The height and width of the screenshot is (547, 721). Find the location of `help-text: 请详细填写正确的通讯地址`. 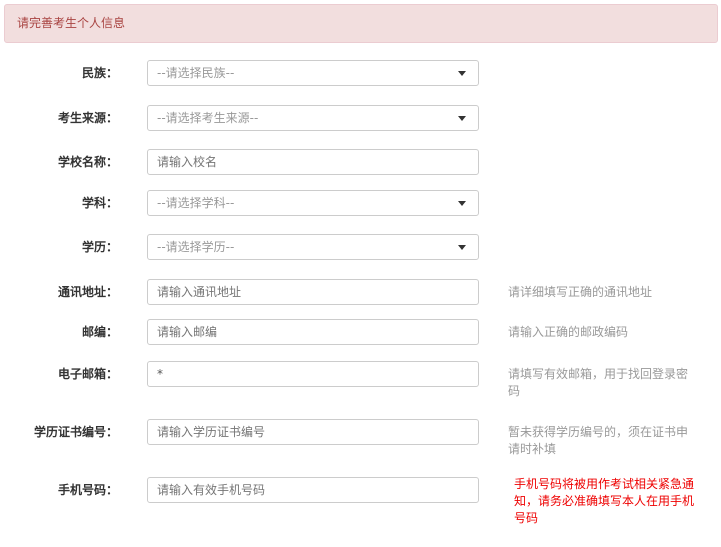

help-text: 请详细填写正确的通讯地址 is located at coordinates (580, 292).